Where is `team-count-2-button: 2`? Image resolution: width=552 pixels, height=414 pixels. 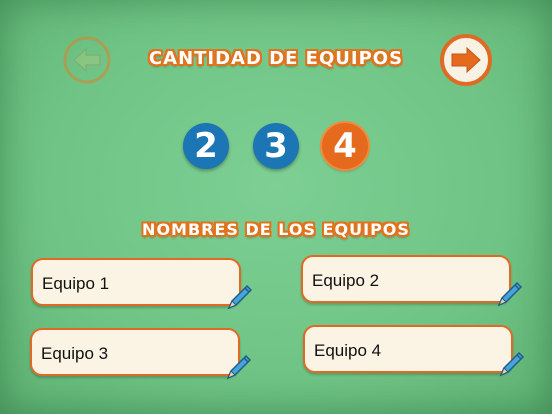 team-count-2-button: 2 is located at coordinates (206, 146).